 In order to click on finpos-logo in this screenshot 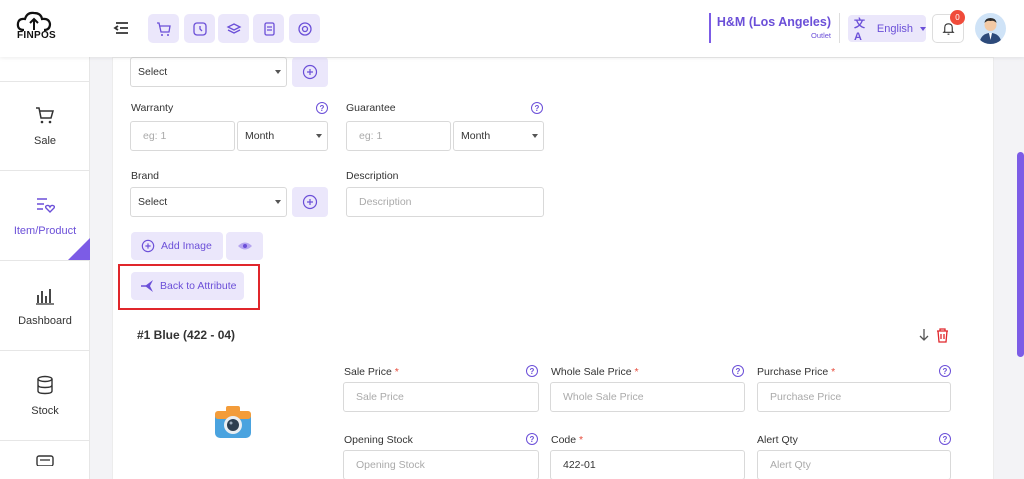, I will do `click(39, 28)`.